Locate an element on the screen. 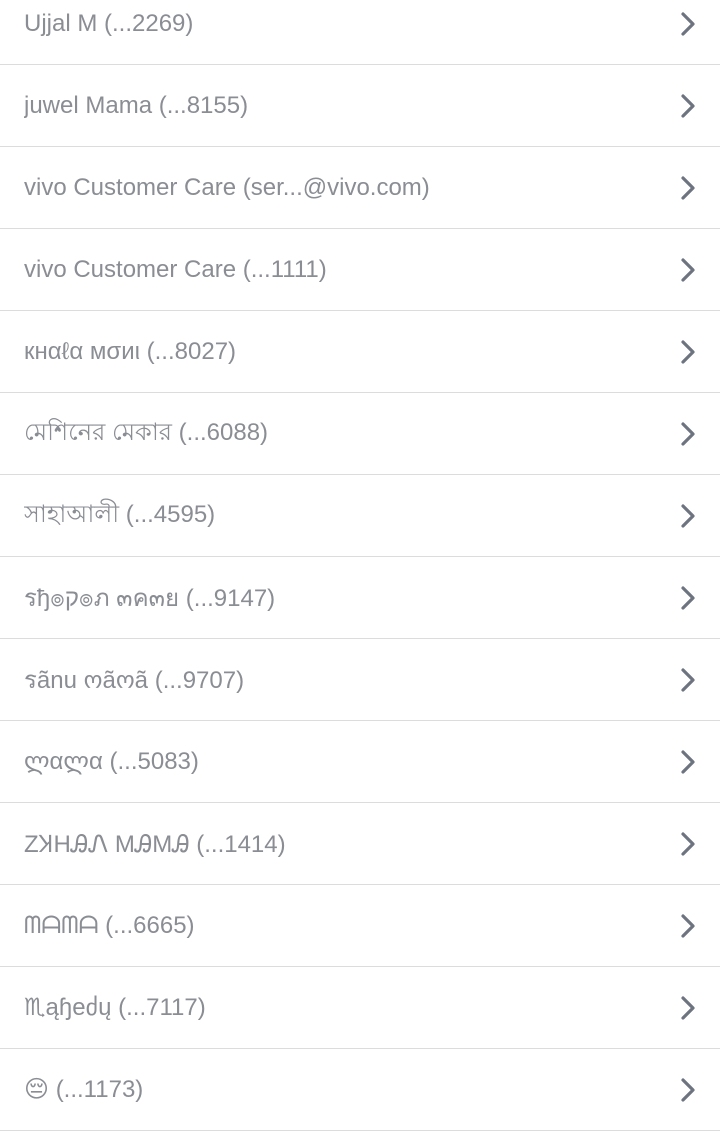  contact-row-0: Ujjal M (...2269) is located at coordinates (360, 32).